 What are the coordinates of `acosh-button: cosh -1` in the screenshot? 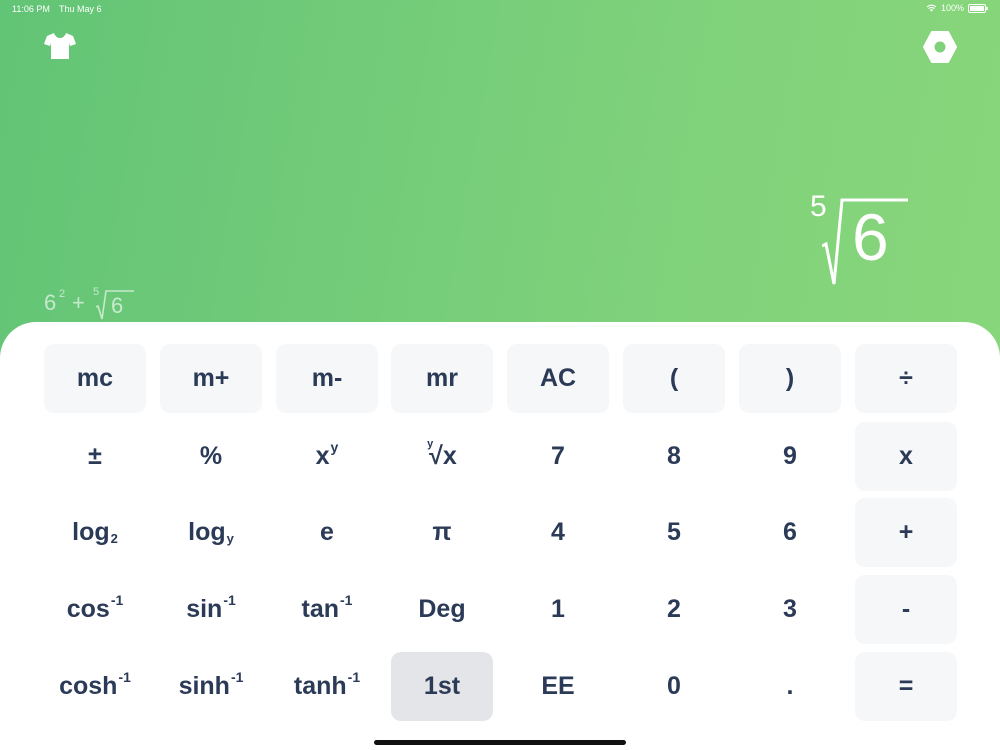 It's located at (95, 686).